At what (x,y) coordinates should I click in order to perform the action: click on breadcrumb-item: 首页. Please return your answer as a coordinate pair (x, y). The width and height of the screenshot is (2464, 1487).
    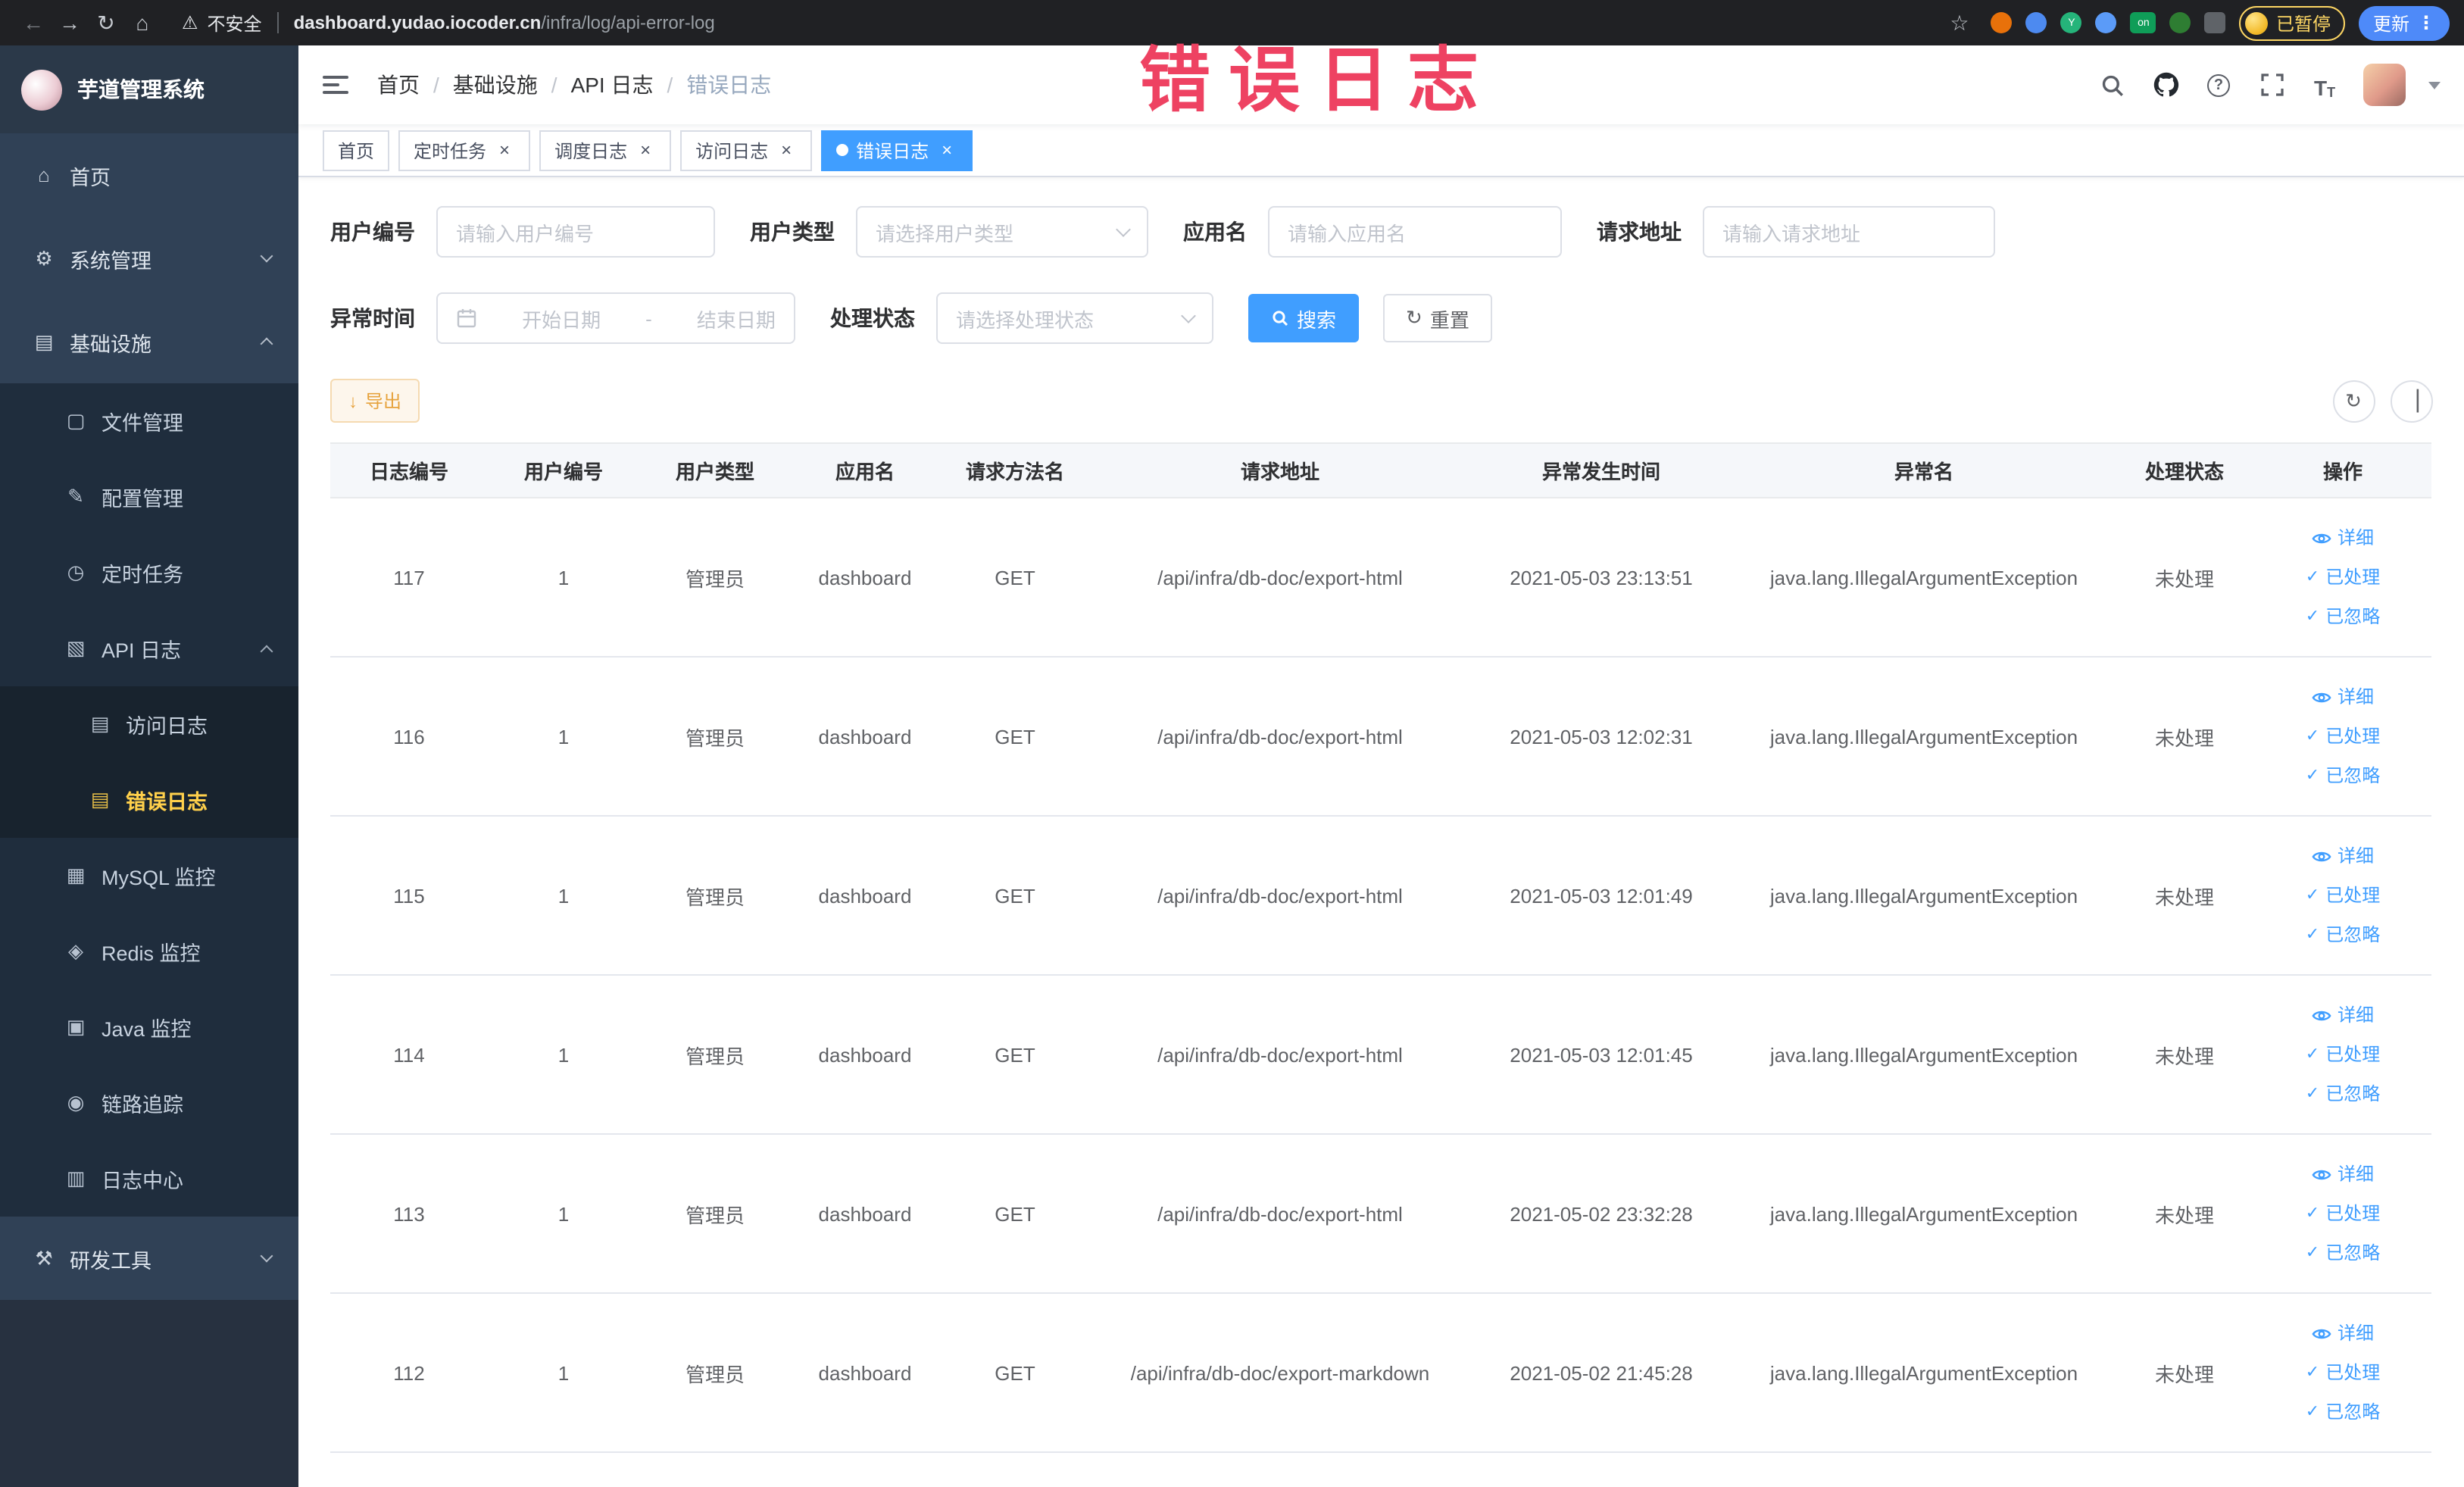
    Looking at the image, I should click on (398, 85).